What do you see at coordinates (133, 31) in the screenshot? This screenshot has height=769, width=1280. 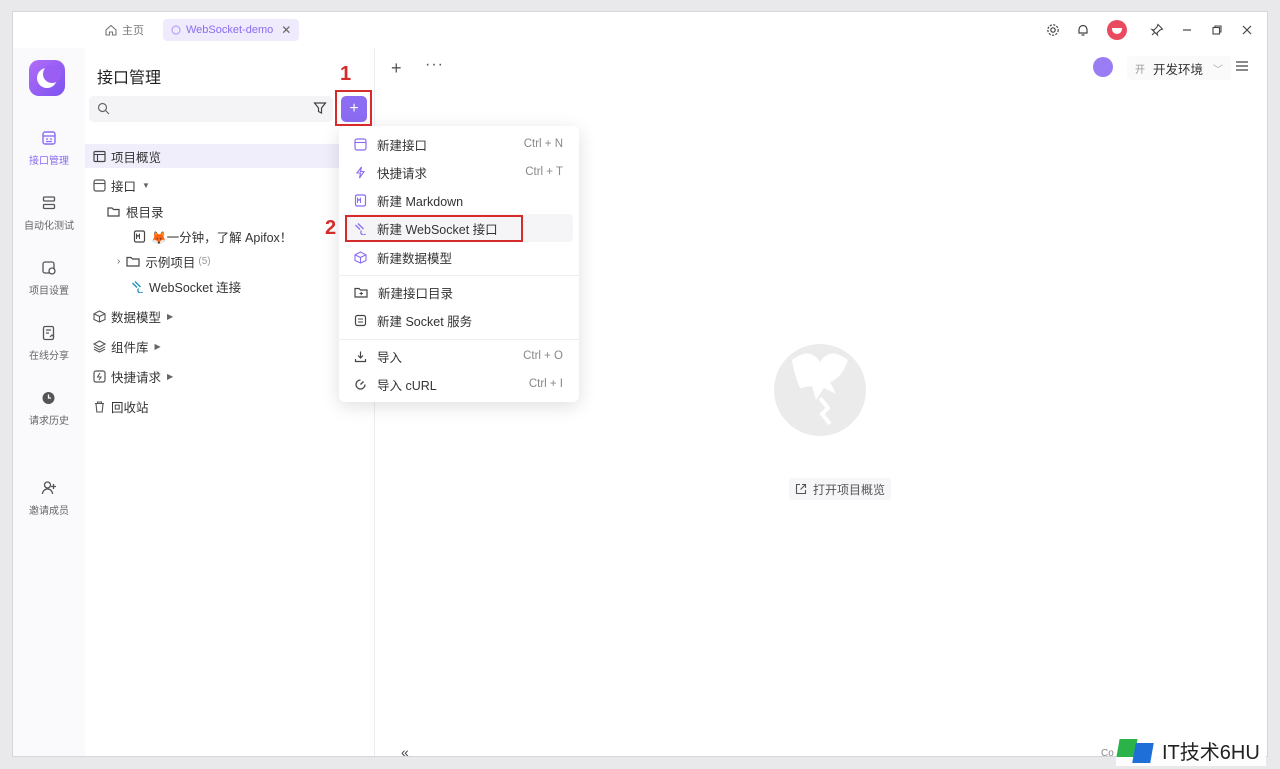 I see `tab-home-label: 主页` at bounding box center [133, 31].